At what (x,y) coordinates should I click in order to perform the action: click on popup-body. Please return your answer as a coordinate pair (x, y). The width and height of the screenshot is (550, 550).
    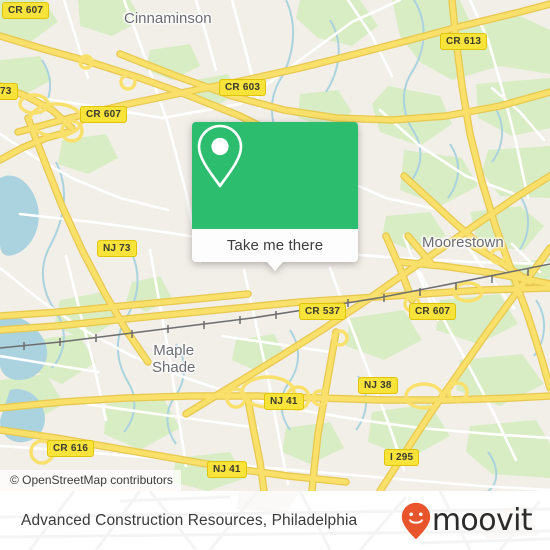
    Looking at the image, I should click on (275, 175).